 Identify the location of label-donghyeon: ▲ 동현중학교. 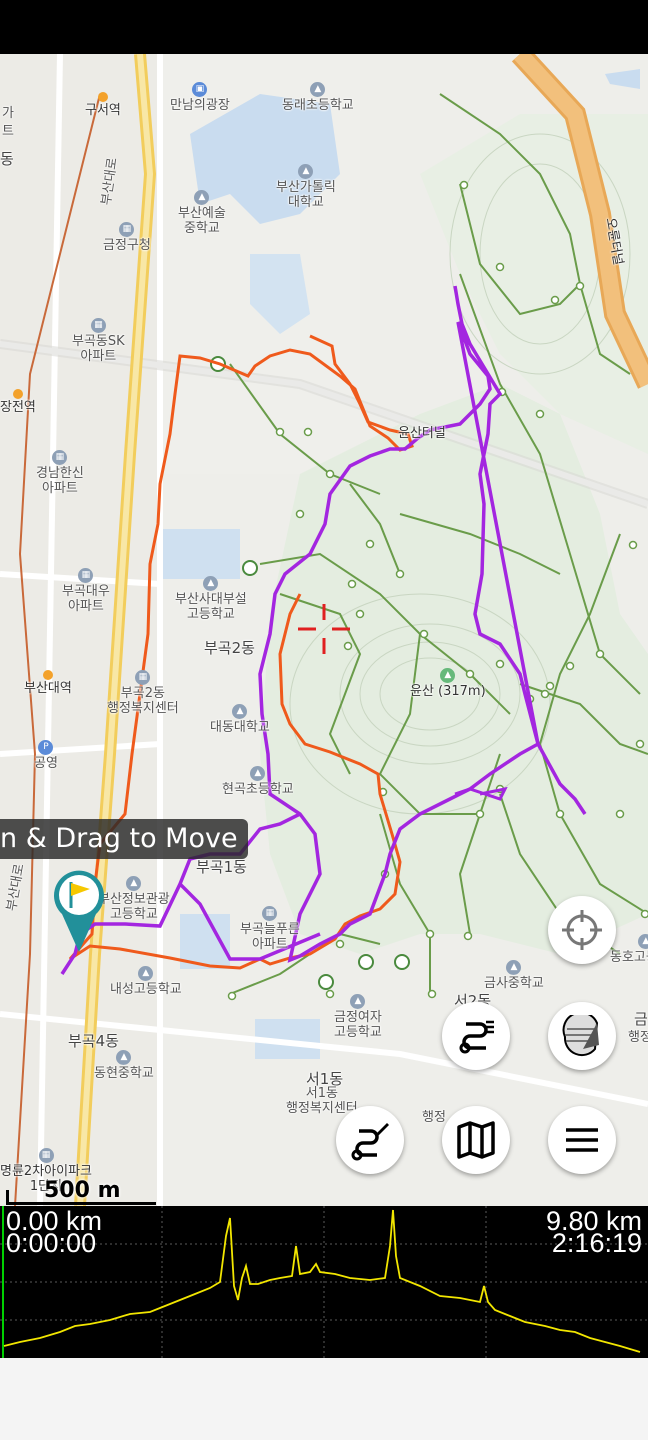
(124, 1065).